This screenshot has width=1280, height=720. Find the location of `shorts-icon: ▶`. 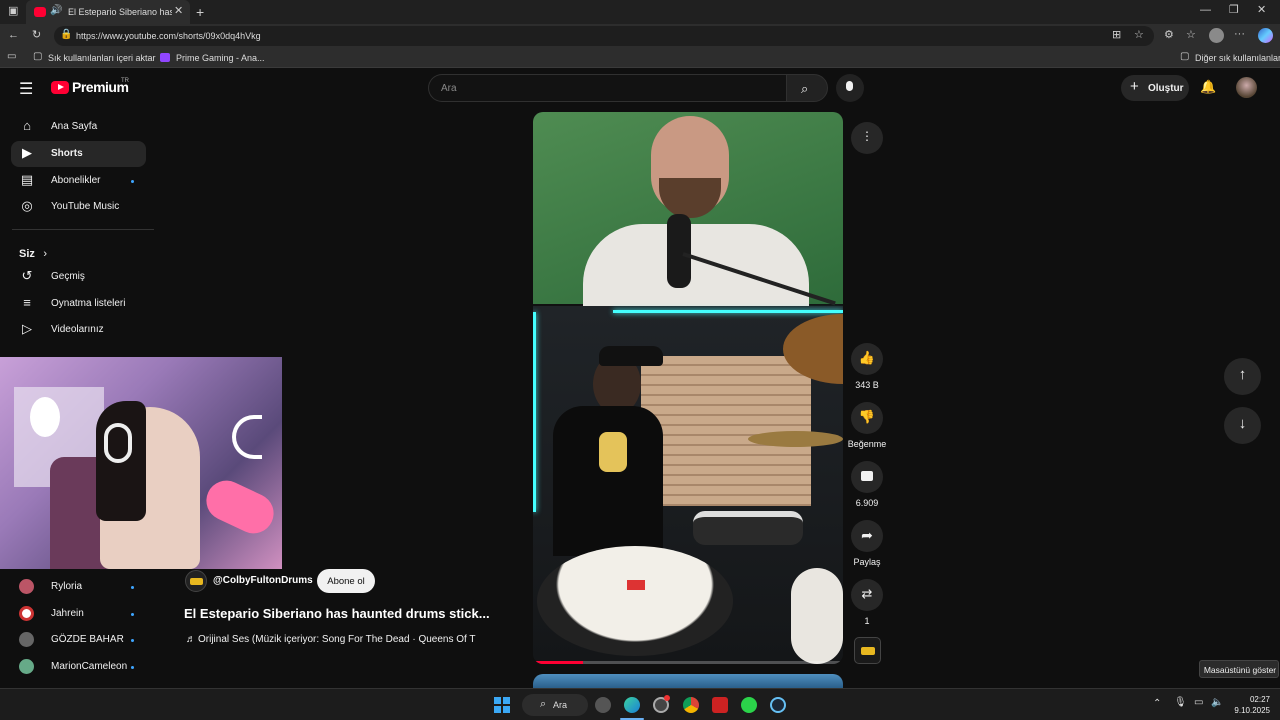

shorts-icon: ▶ is located at coordinates (27, 152).